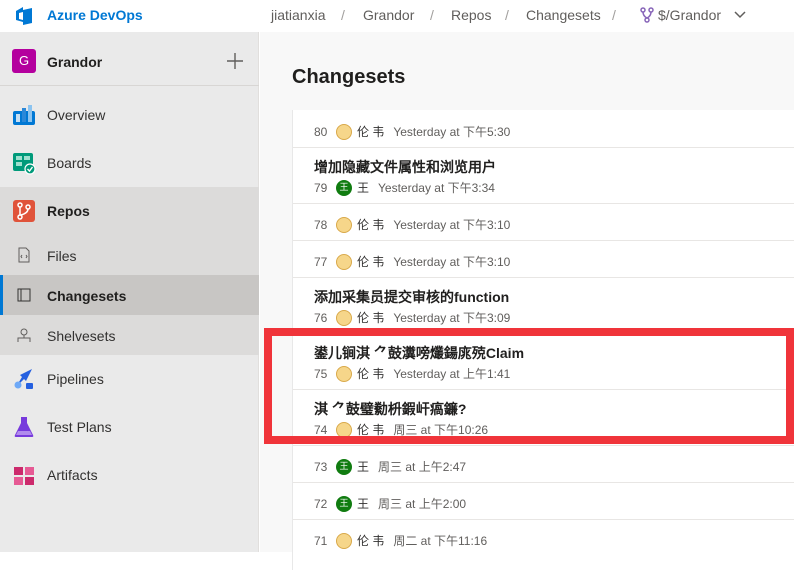 Image resolution: width=794 pixels, height=570 pixels. What do you see at coordinates (325, 430) in the screenshot?
I see `changeset-id: 74` at bounding box center [325, 430].